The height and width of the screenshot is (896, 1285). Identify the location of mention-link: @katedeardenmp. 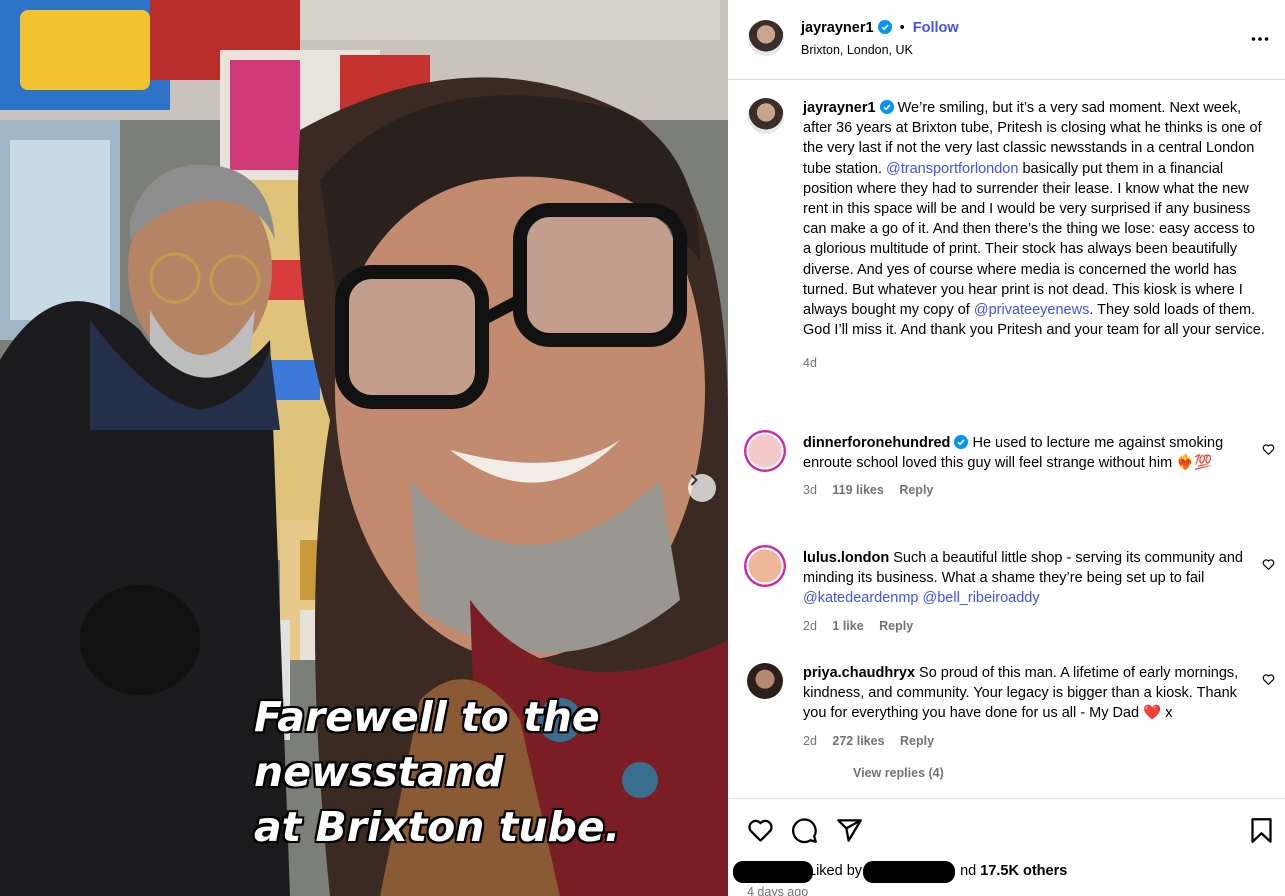
(860, 598).